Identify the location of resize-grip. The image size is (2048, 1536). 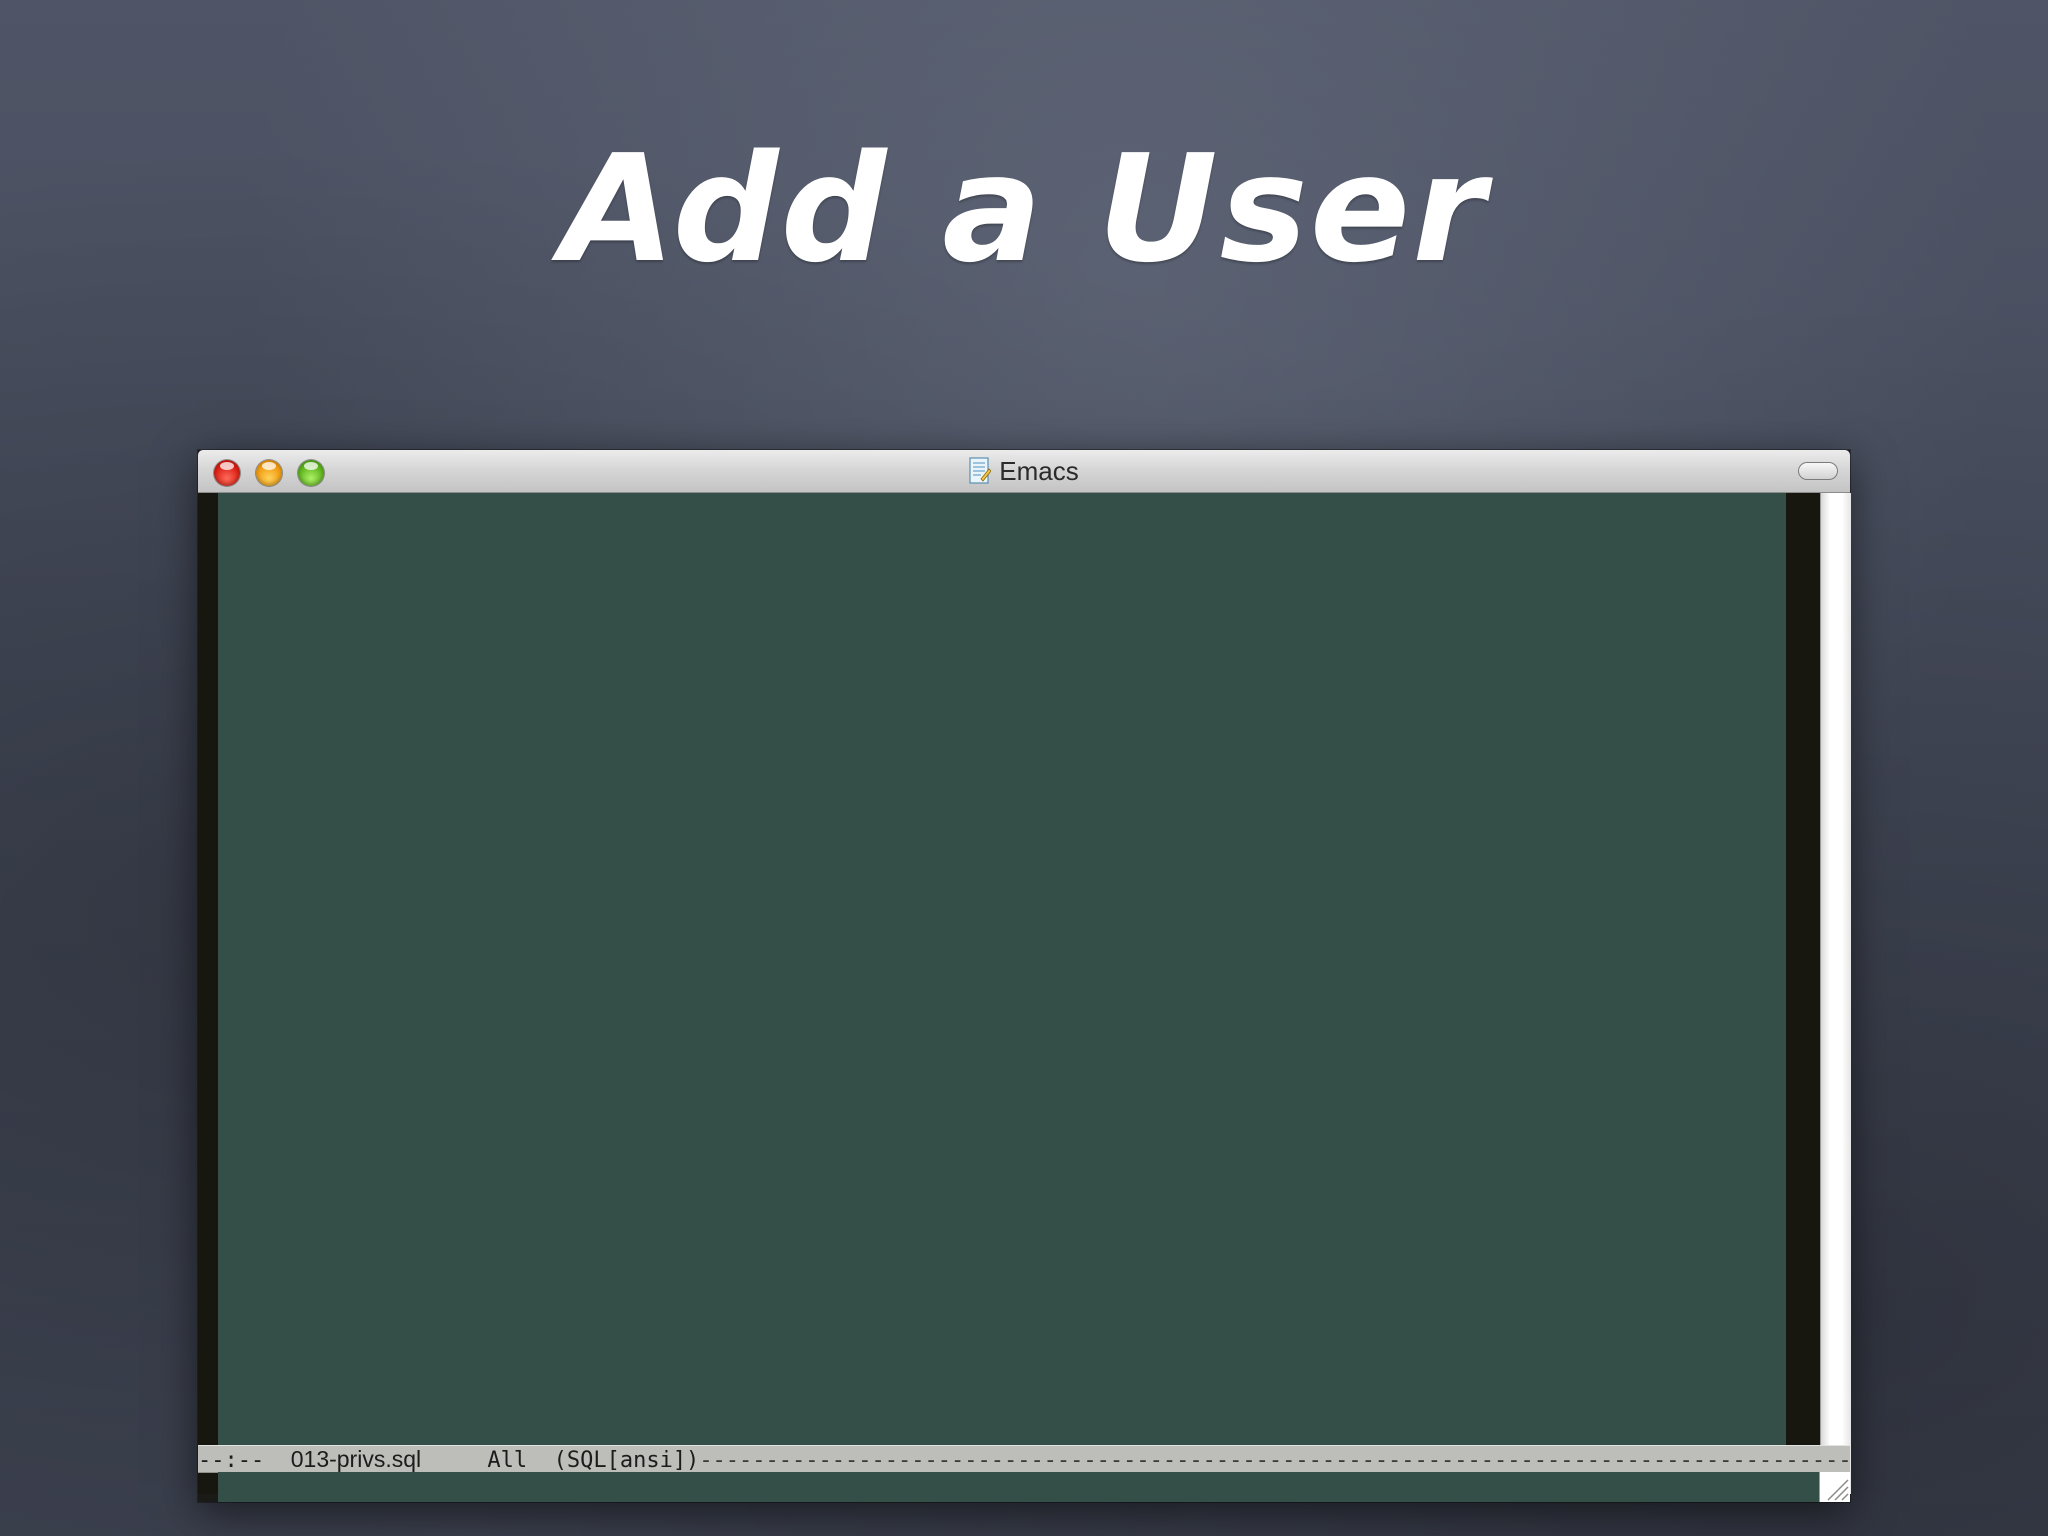
(1834, 1487).